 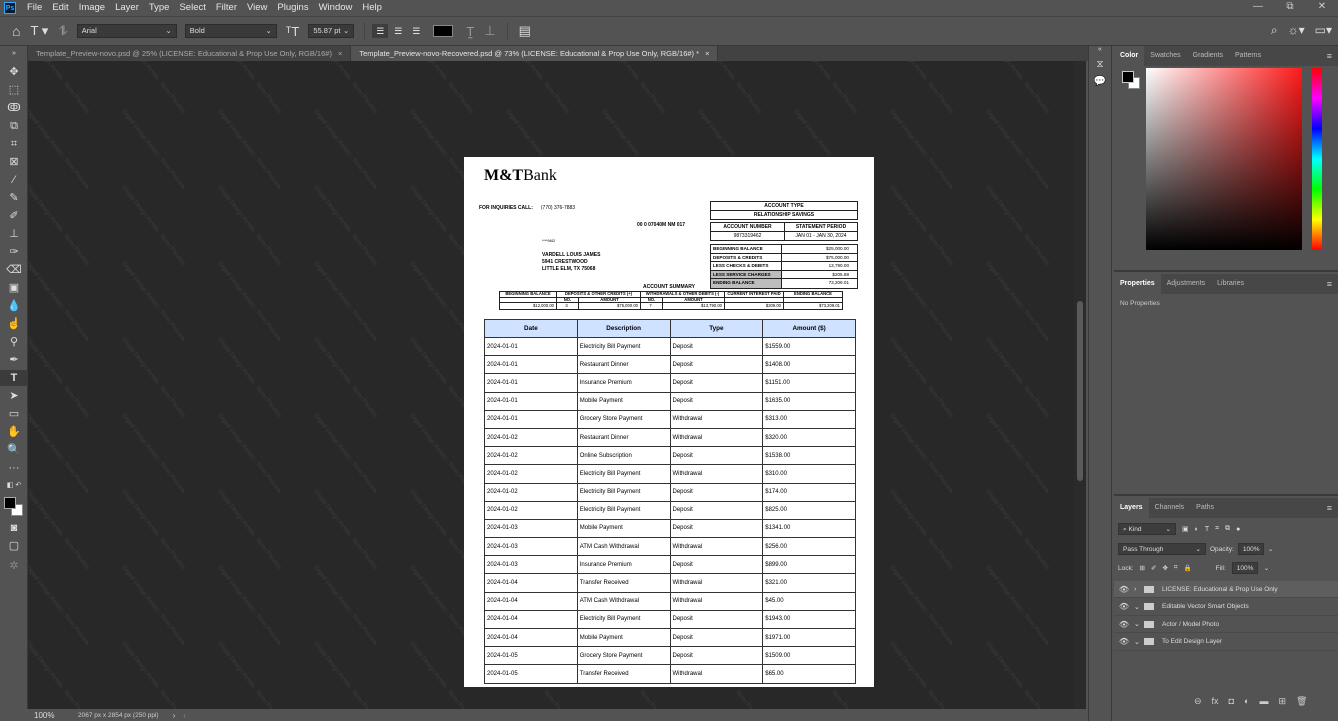 I want to click on minimize-button: —, so click(x=1258, y=8).